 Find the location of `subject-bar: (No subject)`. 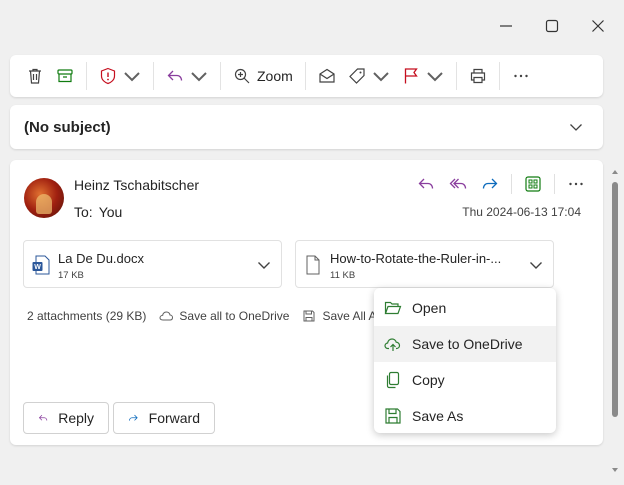

subject-bar: (No subject) is located at coordinates (306, 127).